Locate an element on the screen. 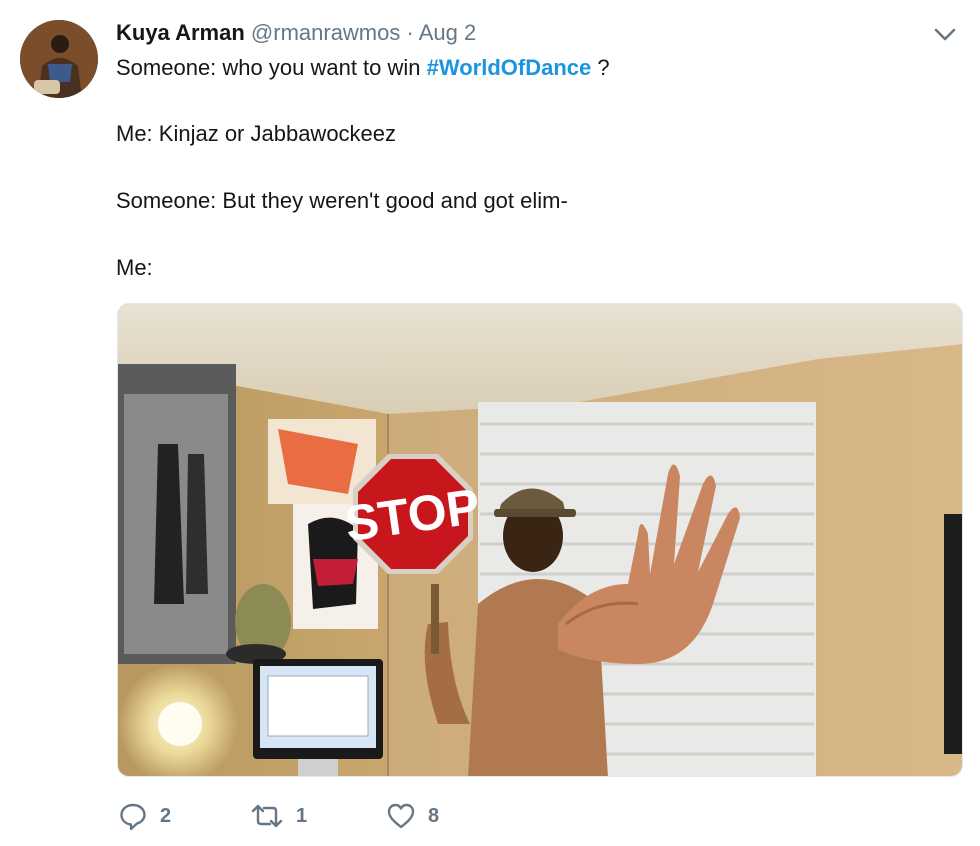 This screenshot has width=980, height=846. tweet-header: Kuya Arman @rmanrawmos · Aug 2 is located at coordinates (296, 33).